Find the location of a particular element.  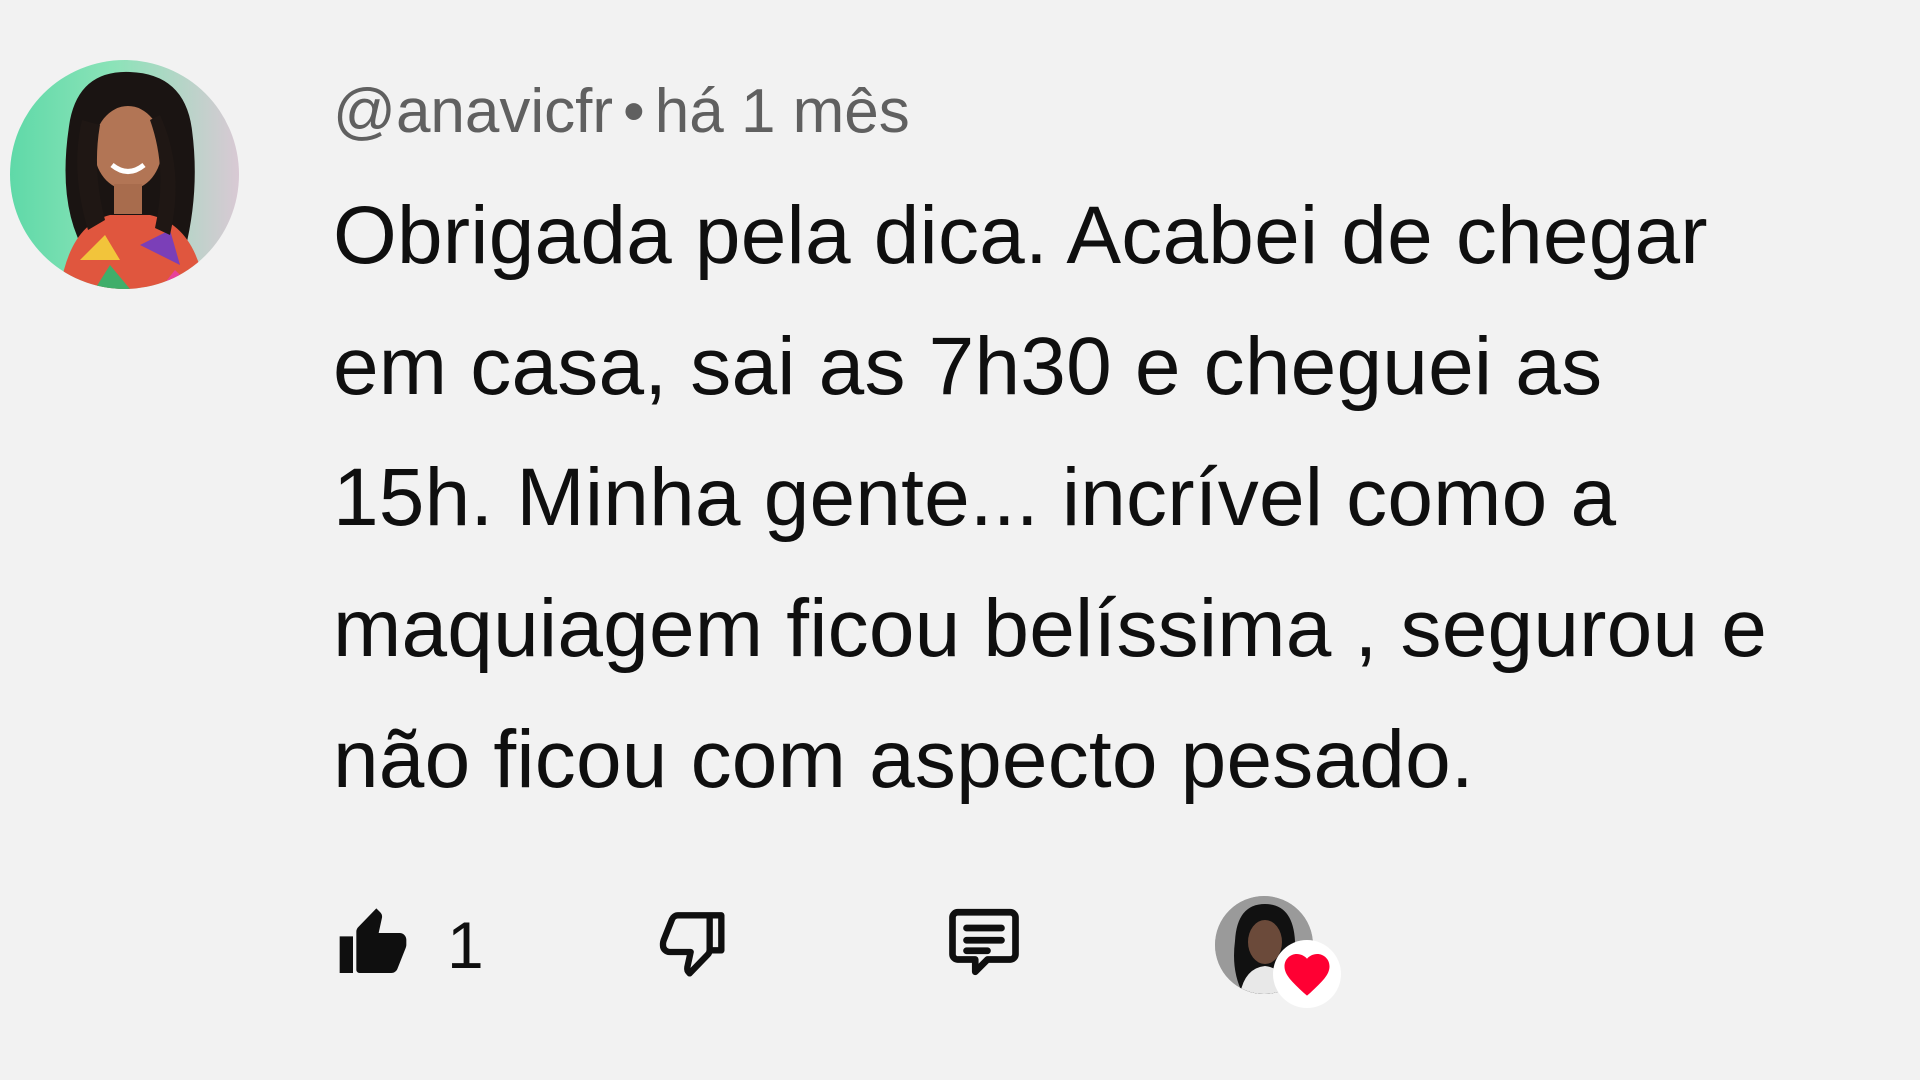

dislike-button is located at coordinates (693, 944).